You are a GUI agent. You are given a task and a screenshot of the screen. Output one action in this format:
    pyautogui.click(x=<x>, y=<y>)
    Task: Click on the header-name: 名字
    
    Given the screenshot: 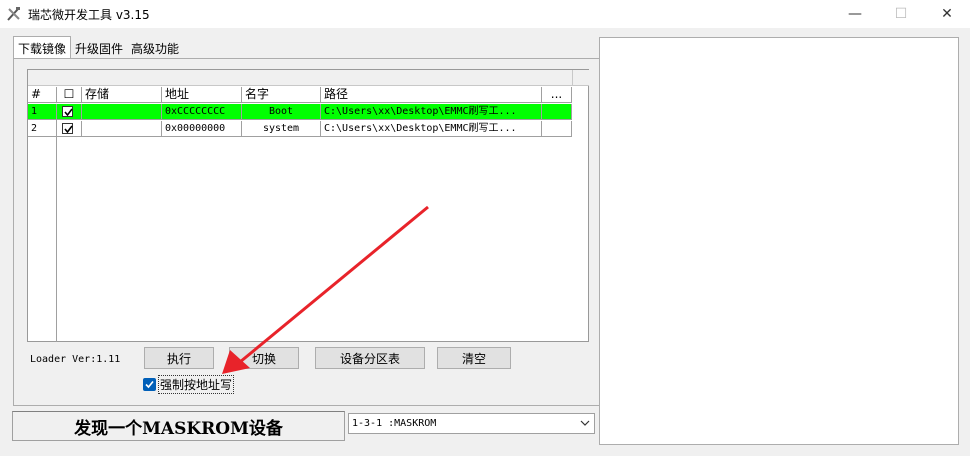 What is the action you would take?
    pyautogui.click(x=281, y=95)
    